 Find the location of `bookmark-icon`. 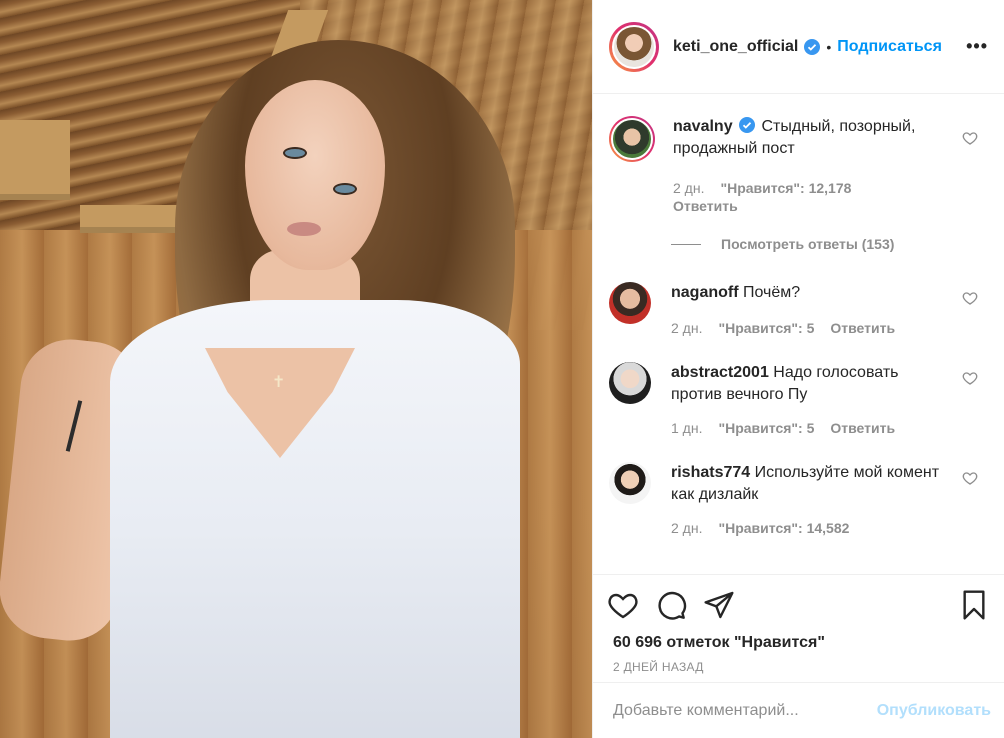

bookmark-icon is located at coordinates (974, 605).